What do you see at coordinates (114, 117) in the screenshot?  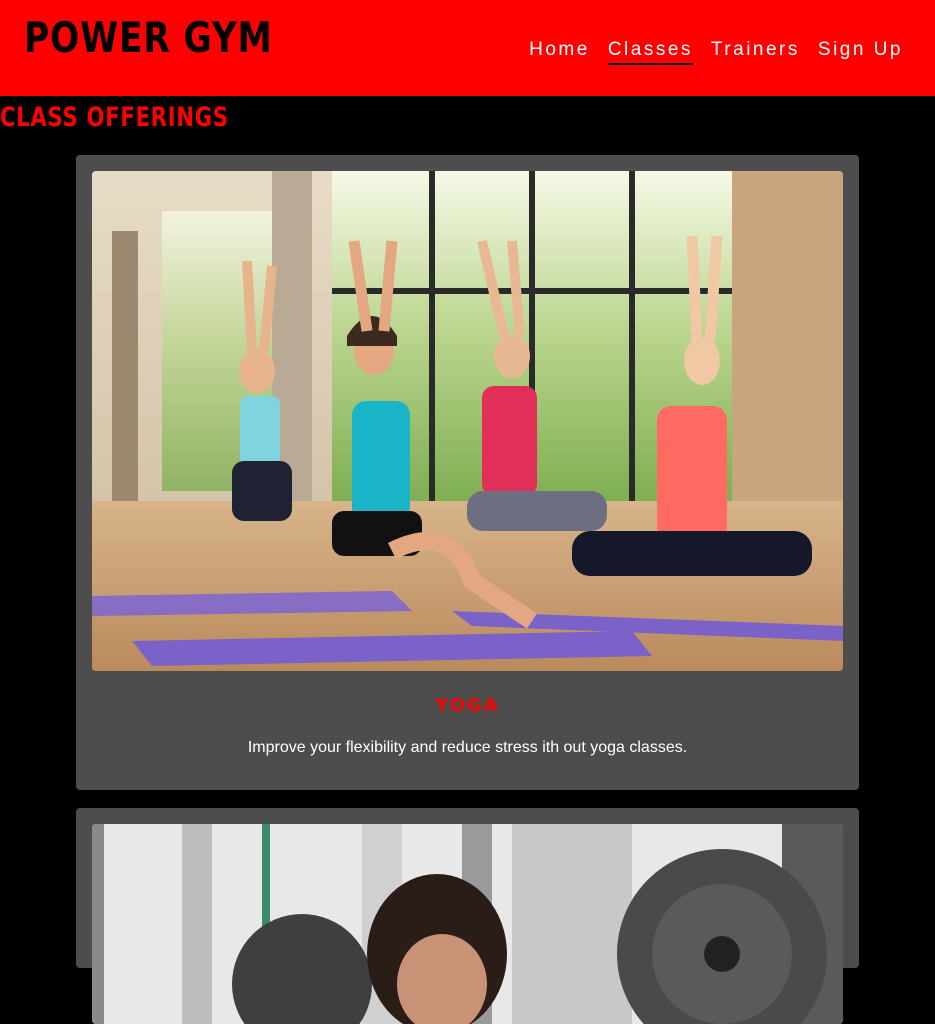 I see `section-title: CLASS OFFERINGS` at bounding box center [114, 117].